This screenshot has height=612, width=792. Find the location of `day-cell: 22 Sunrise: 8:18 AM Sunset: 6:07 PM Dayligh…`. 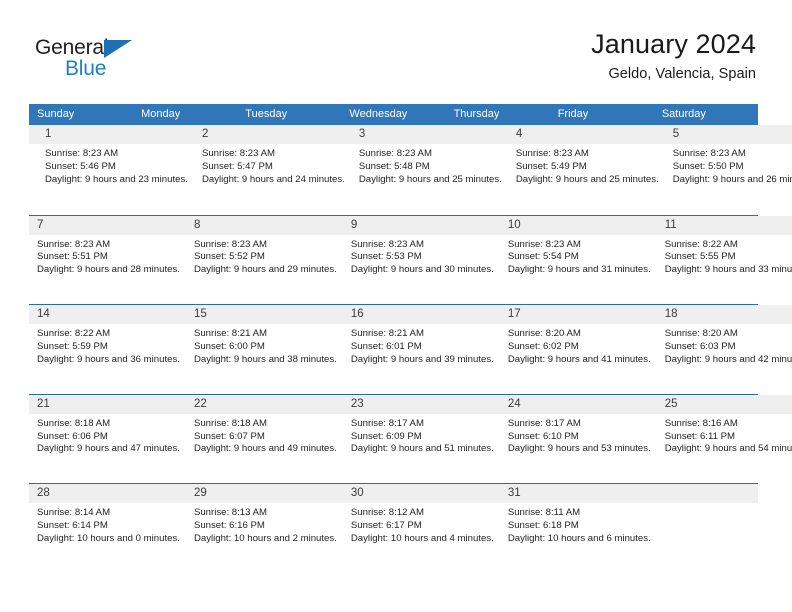

day-cell: 22 Sunrise: 8:18 AM Sunset: 6:07 PM Dayligh… is located at coordinates (264, 439).